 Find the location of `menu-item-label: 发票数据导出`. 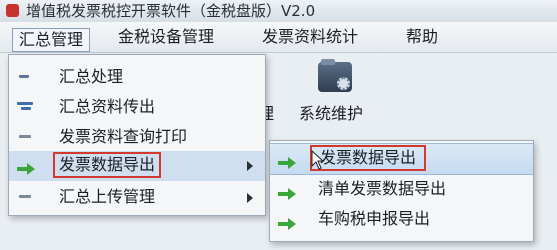

menu-item-label: 发票数据导出 is located at coordinates (107, 165).